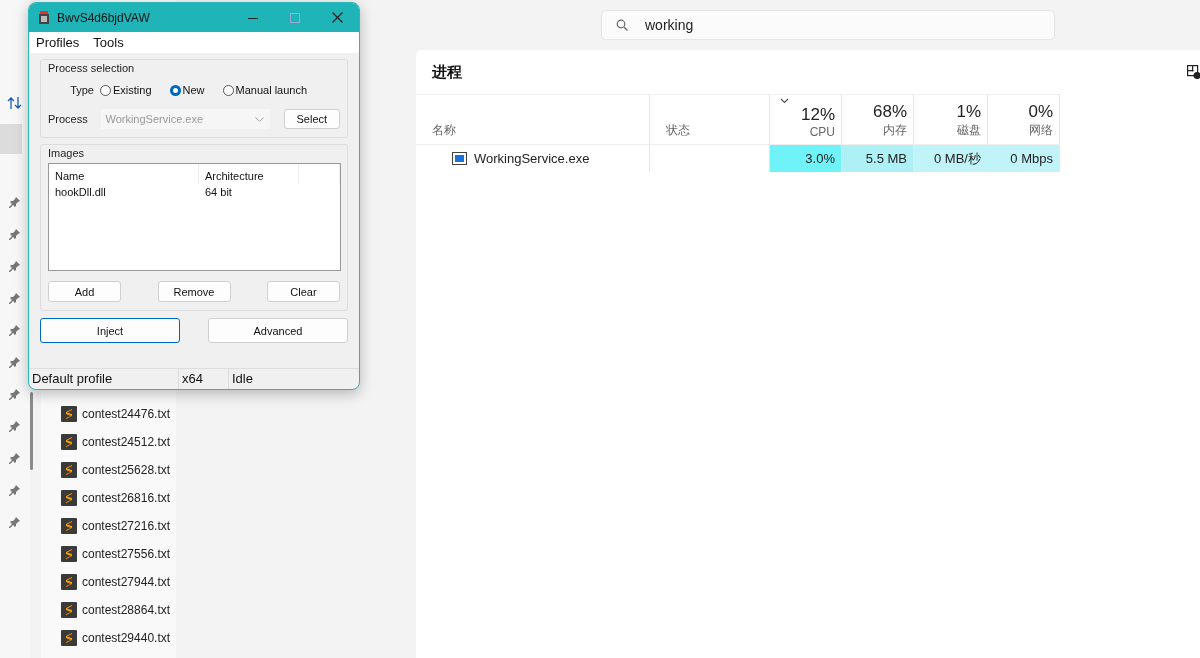  What do you see at coordinates (265, 90) in the screenshot?
I see `radio-option: Manual launch` at bounding box center [265, 90].